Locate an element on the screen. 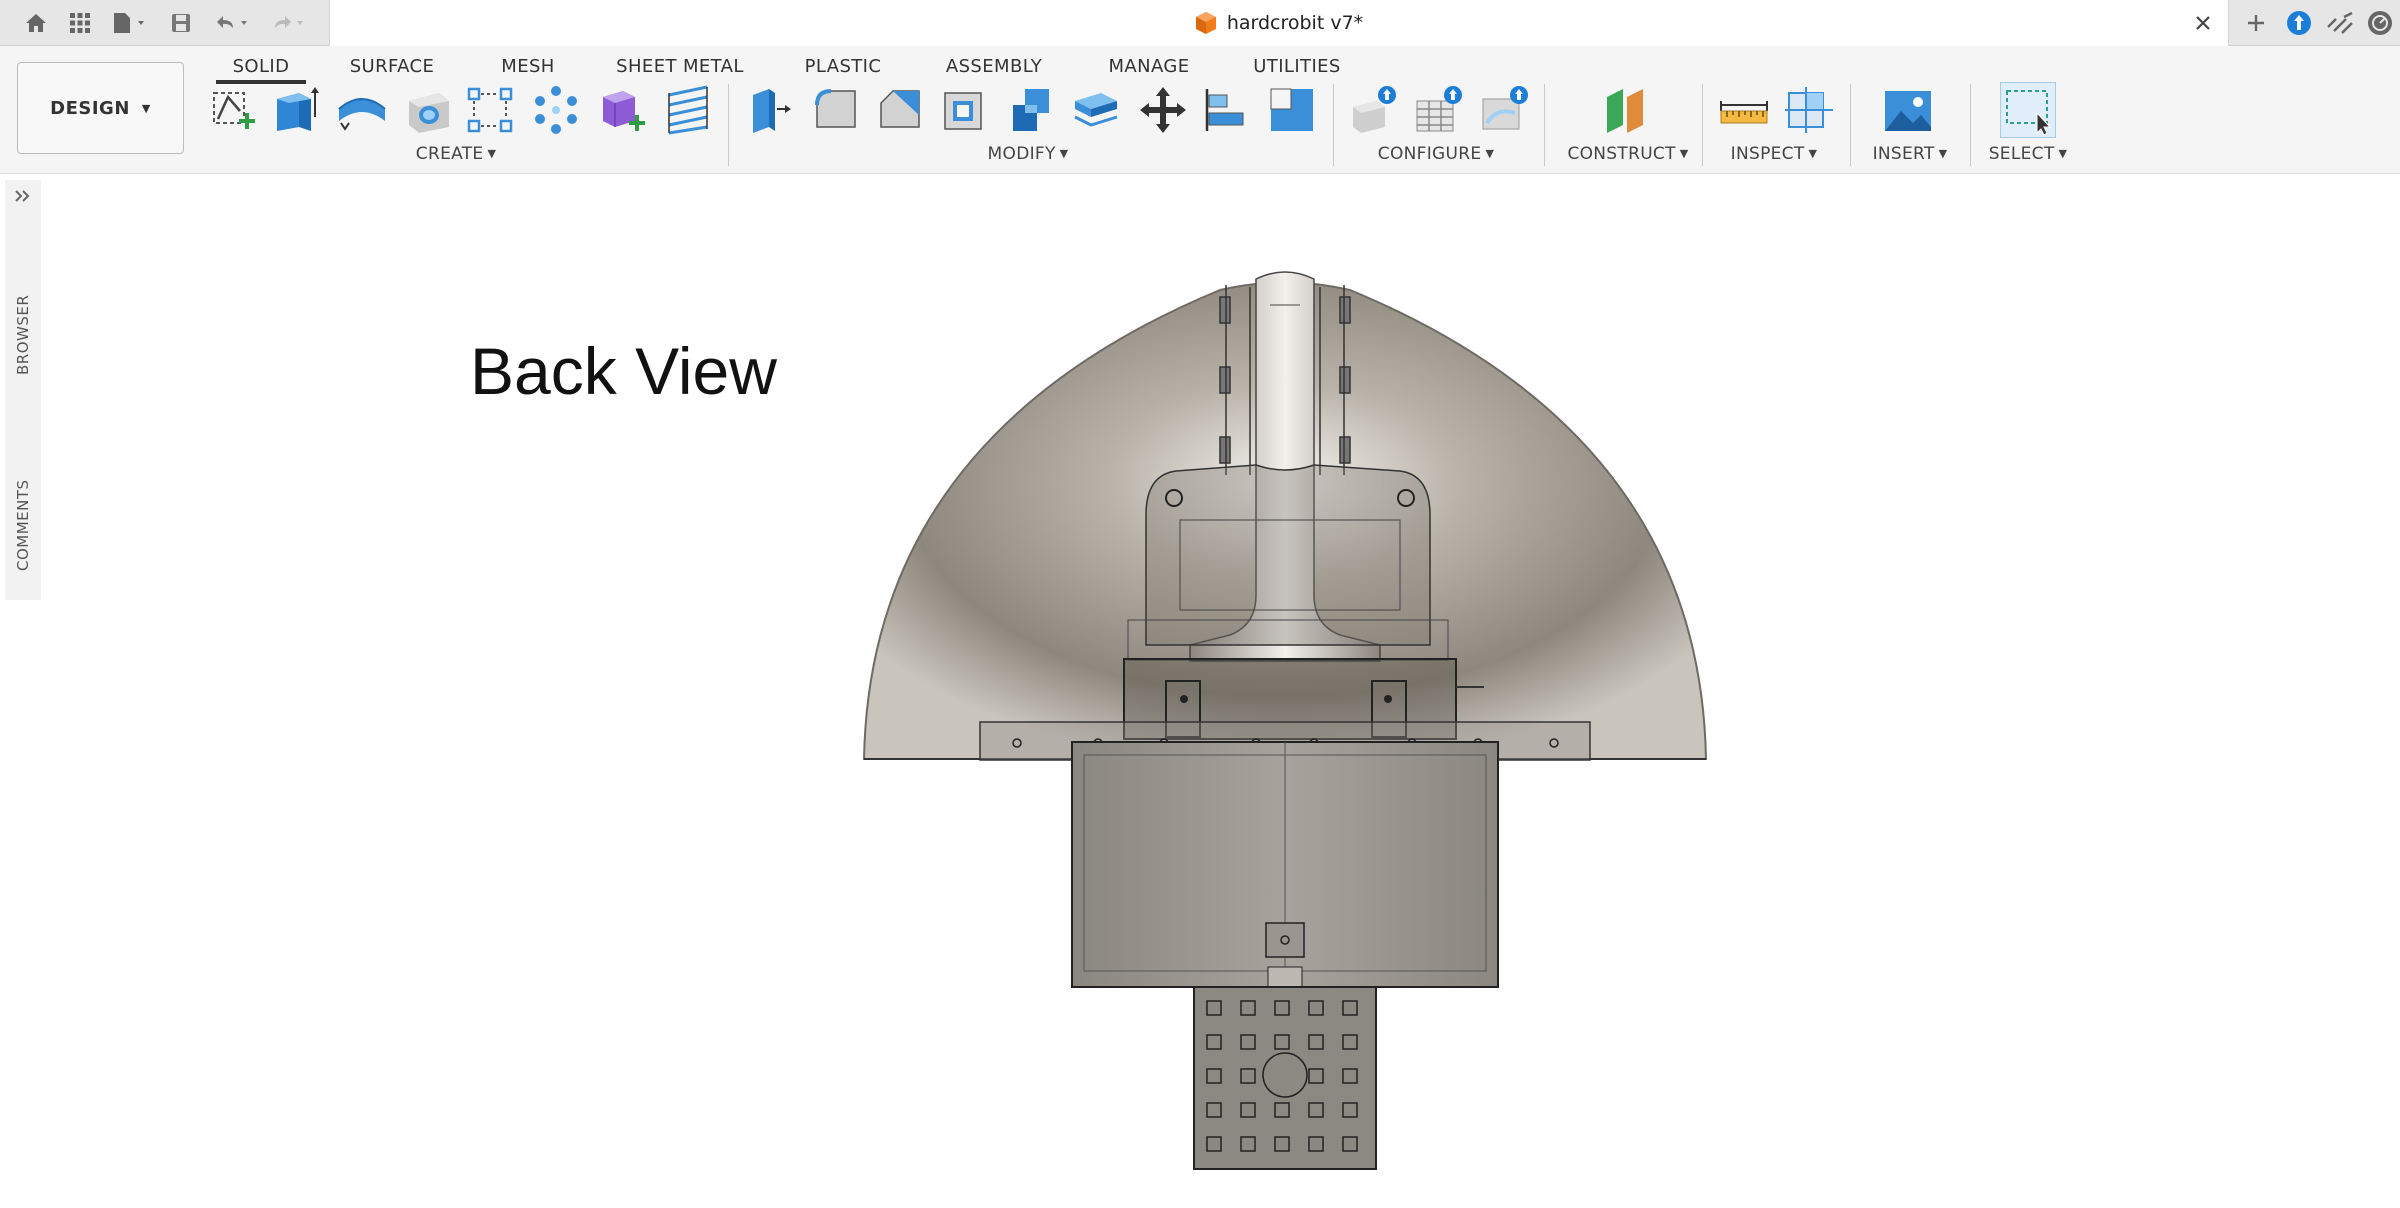  inspect-group-menu: INSPECT ▼ is located at coordinates (1774, 154).